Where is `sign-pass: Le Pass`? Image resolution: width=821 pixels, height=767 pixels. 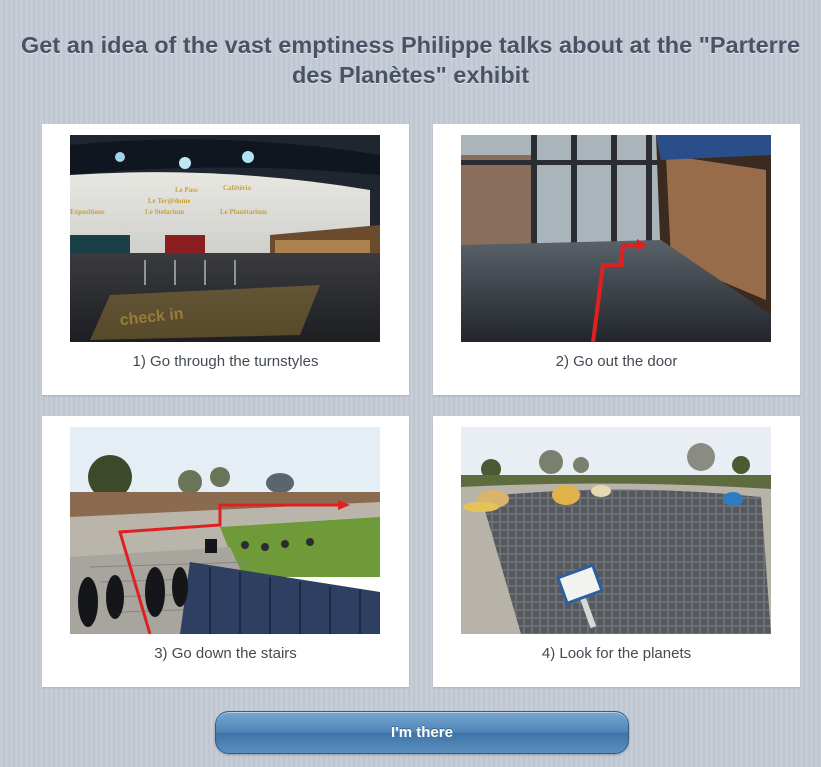
sign-pass: Le Pass is located at coordinates (186, 190).